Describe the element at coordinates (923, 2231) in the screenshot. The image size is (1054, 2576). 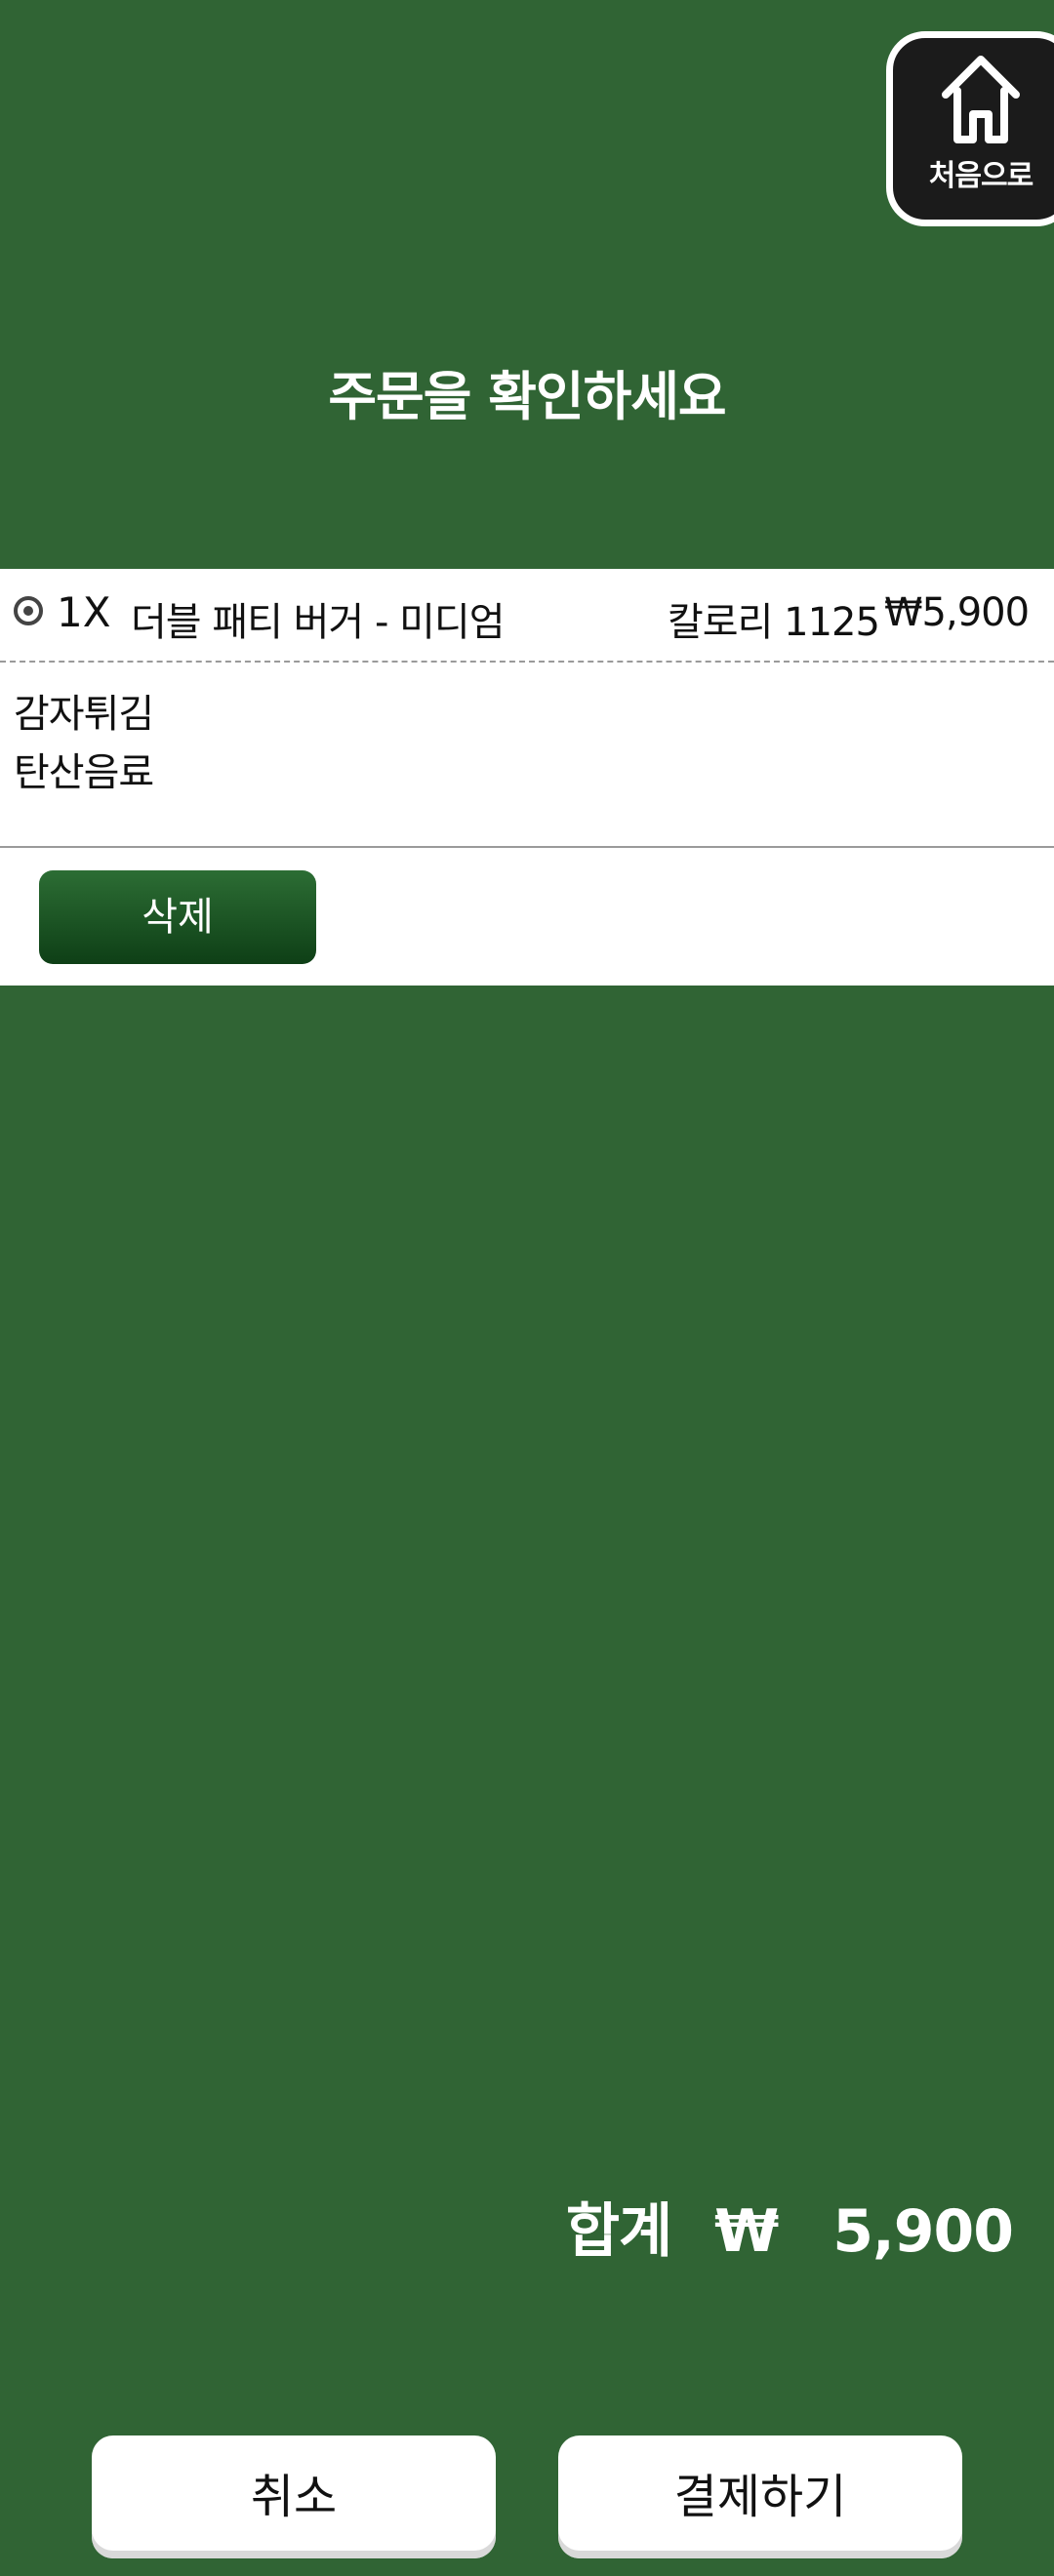
I see `total-amount: 5,900` at that location.